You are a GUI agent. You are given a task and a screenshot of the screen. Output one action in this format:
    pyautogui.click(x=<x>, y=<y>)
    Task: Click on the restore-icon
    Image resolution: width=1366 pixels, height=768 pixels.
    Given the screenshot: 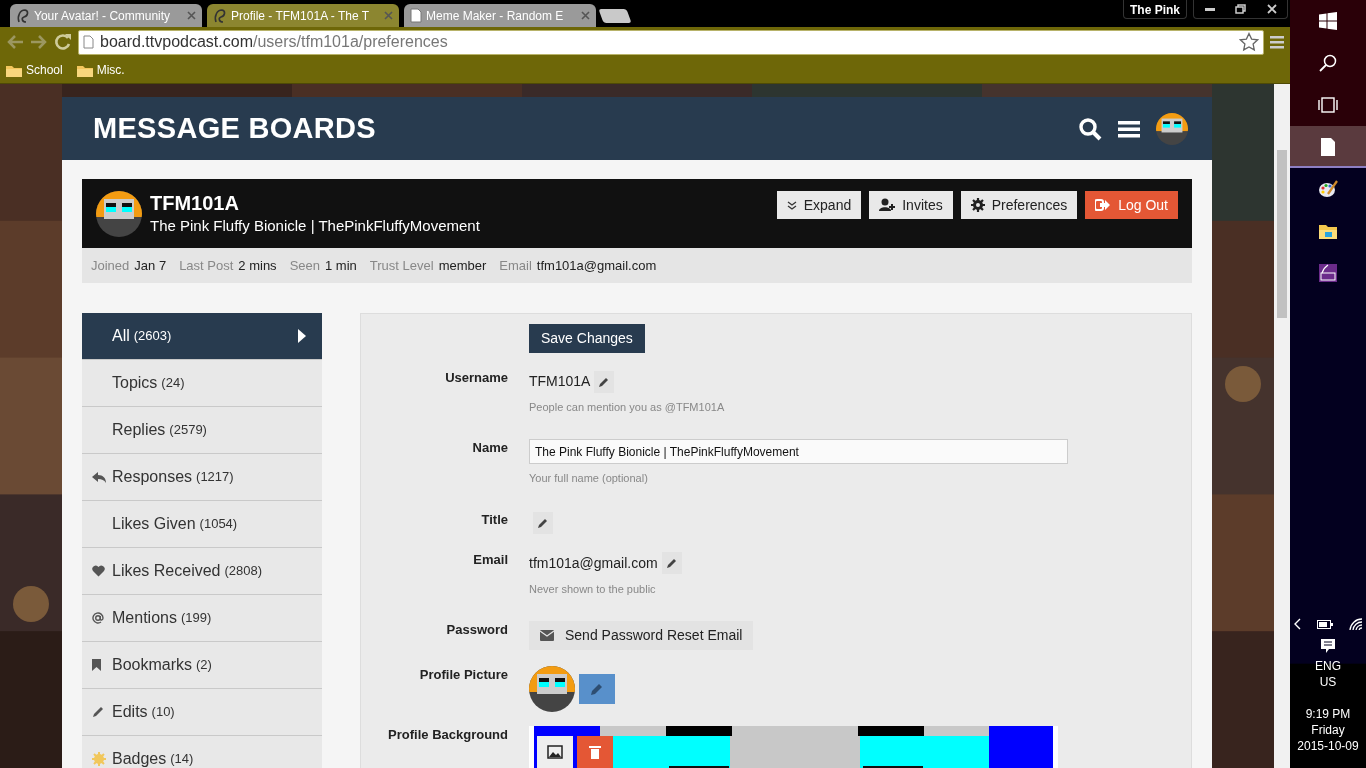 What is the action you would take?
    pyautogui.click(x=1240, y=9)
    